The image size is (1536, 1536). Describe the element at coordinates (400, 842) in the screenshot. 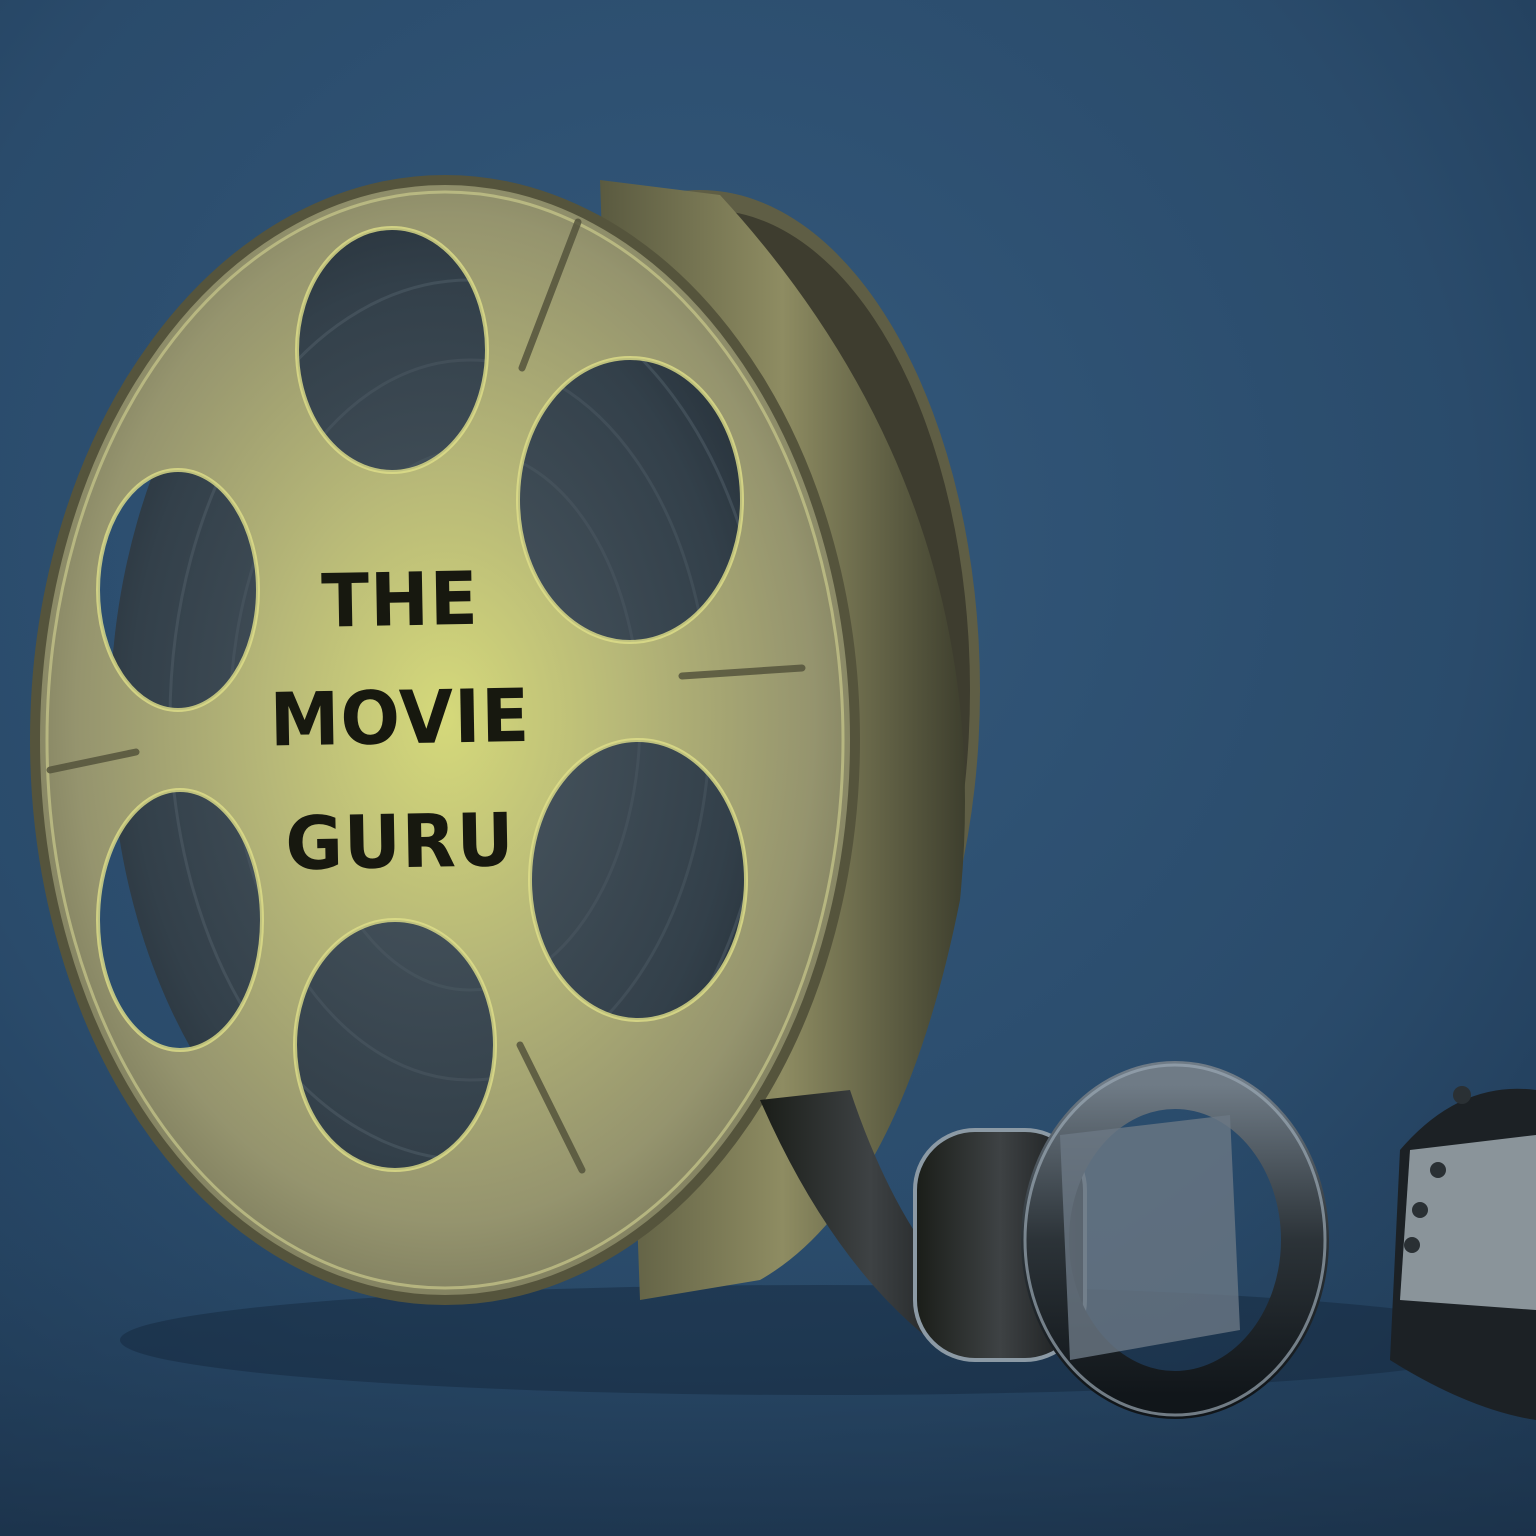

I see `reel-label-line-guru: GURU` at that location.